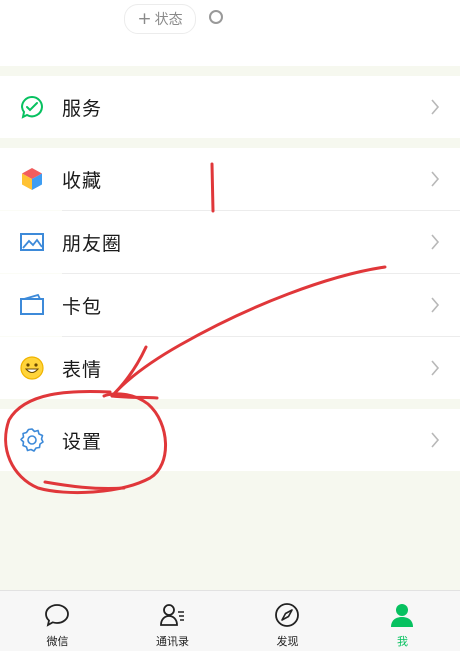 This screenshot has height=651, width=460. I want to click on menu-item-label: 服务, so click(82, 108).